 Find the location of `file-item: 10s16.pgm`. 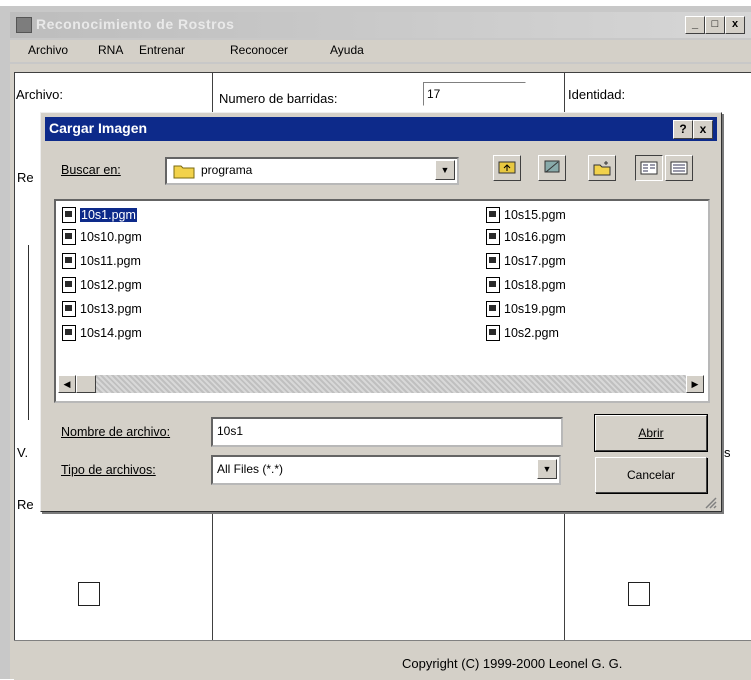

file-item: 10s16.pgm is located at coordinates (526, 237).